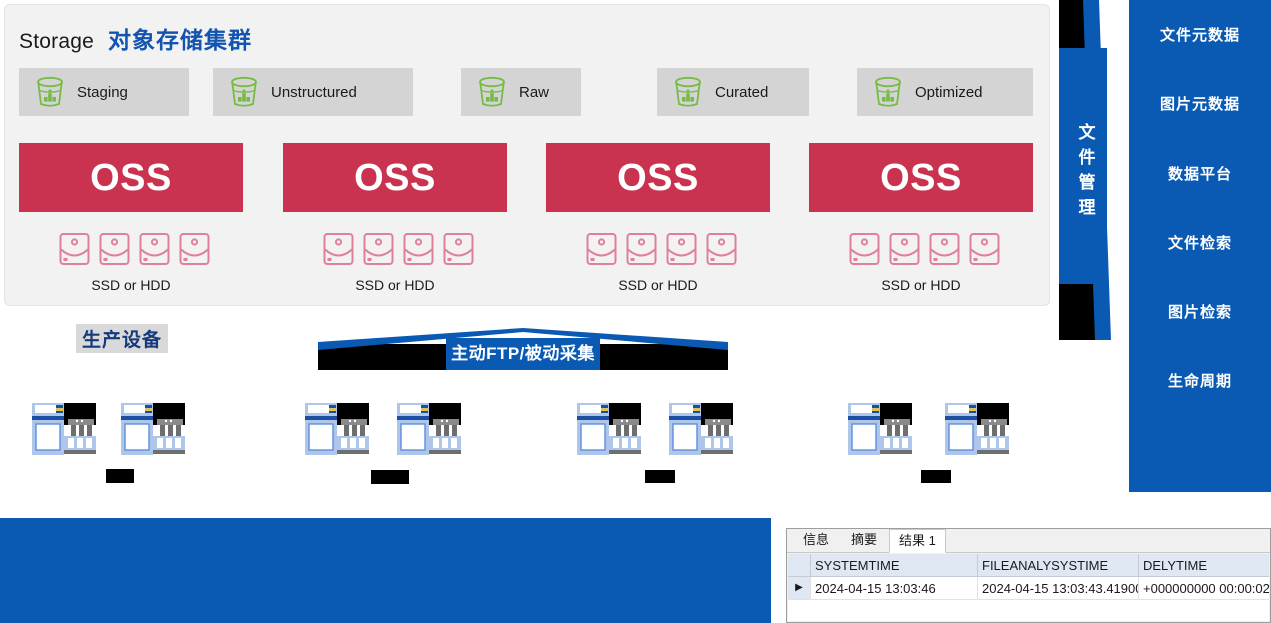  What do you see at coordinates (1200, 103) in the screenshot?
I see `sidebar-item-image-metadata: 图片元数据` at bounding box center [1200, 103].